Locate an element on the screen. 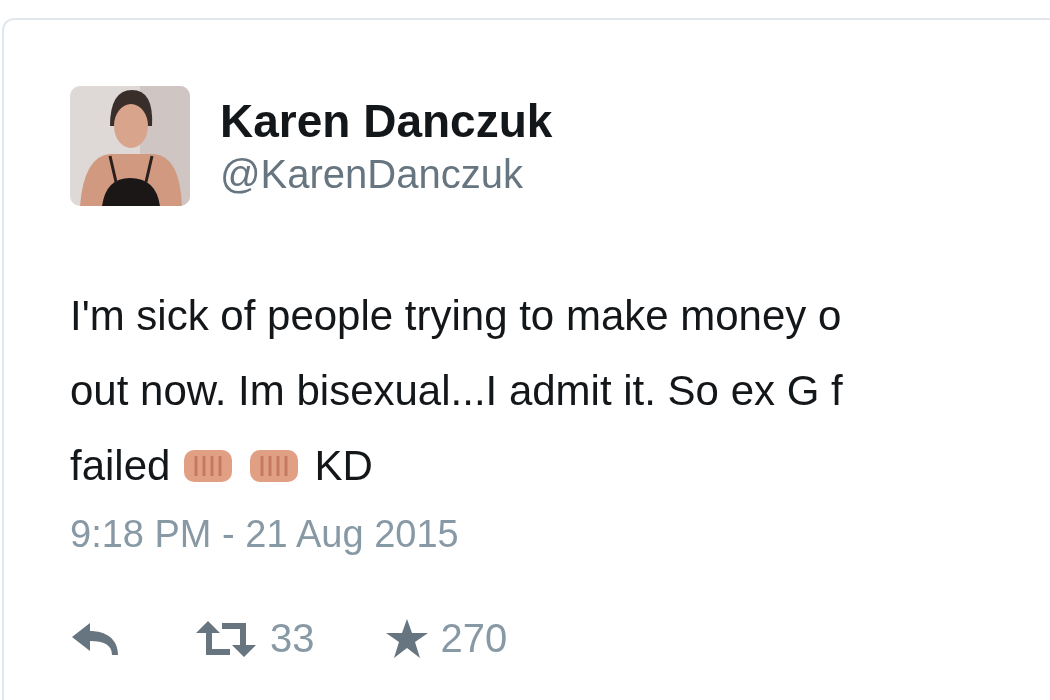 Image resolution: width=1050 pixels, height=700 pixels. tweet-text: I'm sick of people trying to make money o is located at coordinates (456, 315).